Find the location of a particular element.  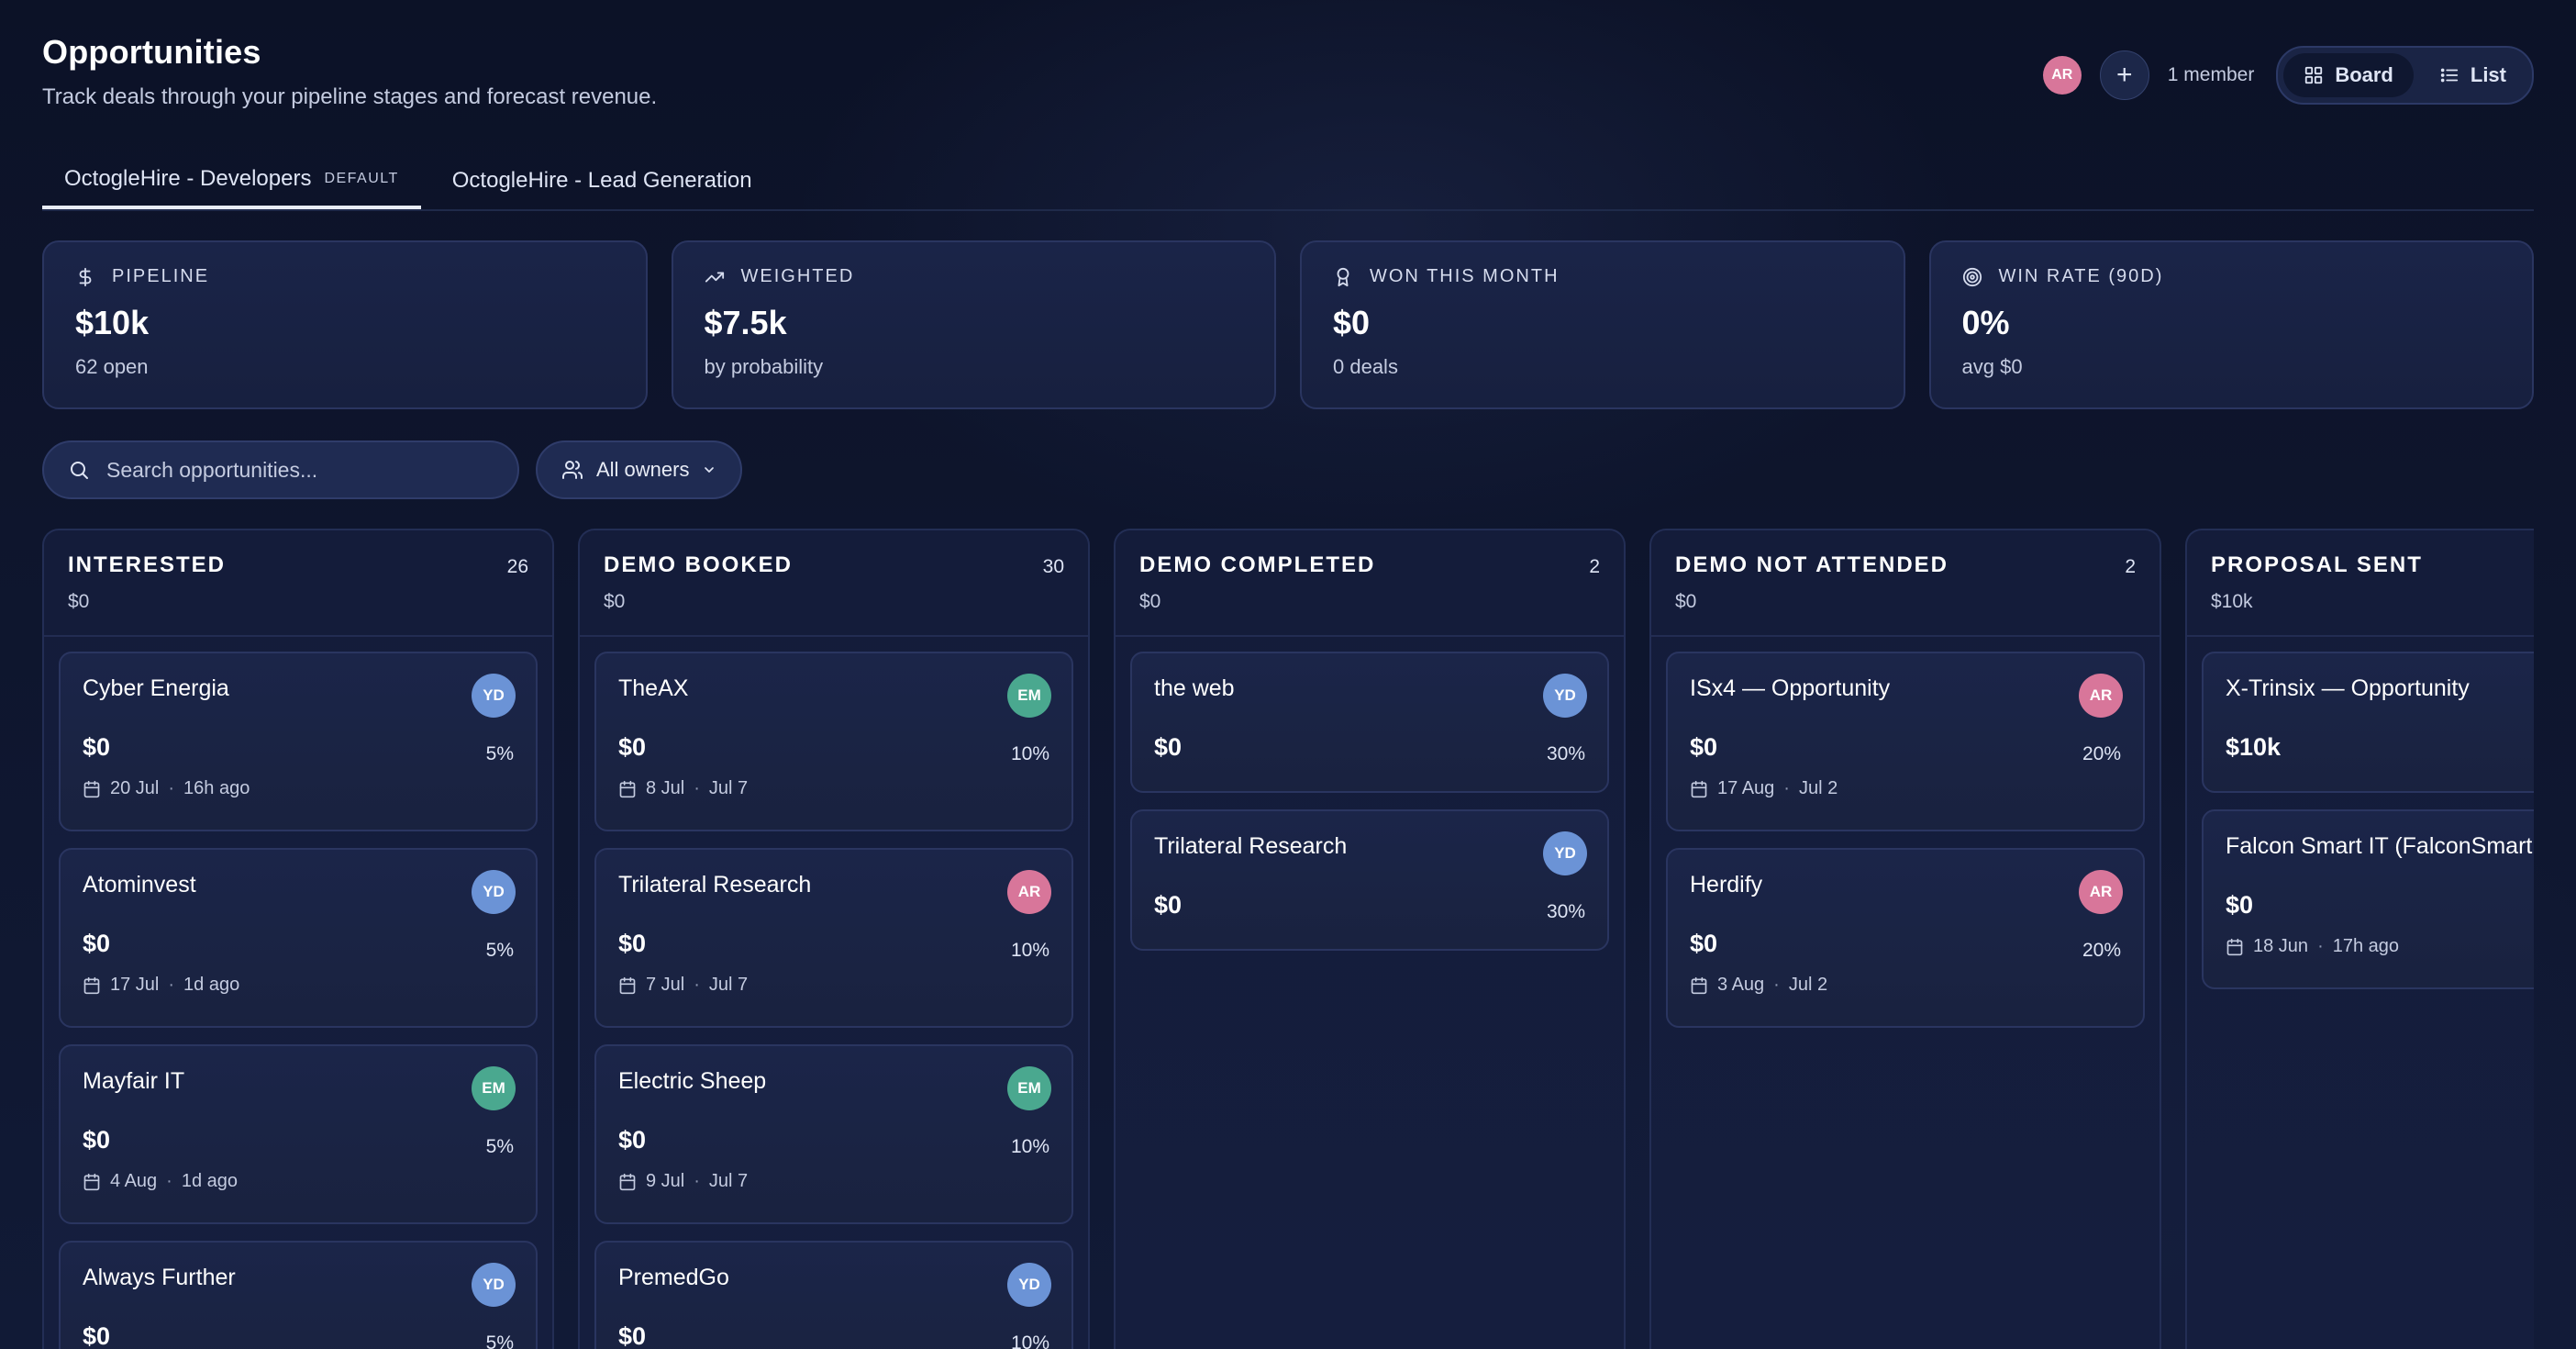

last-activity: Jul 7 is located at coordinates (728, 1181).